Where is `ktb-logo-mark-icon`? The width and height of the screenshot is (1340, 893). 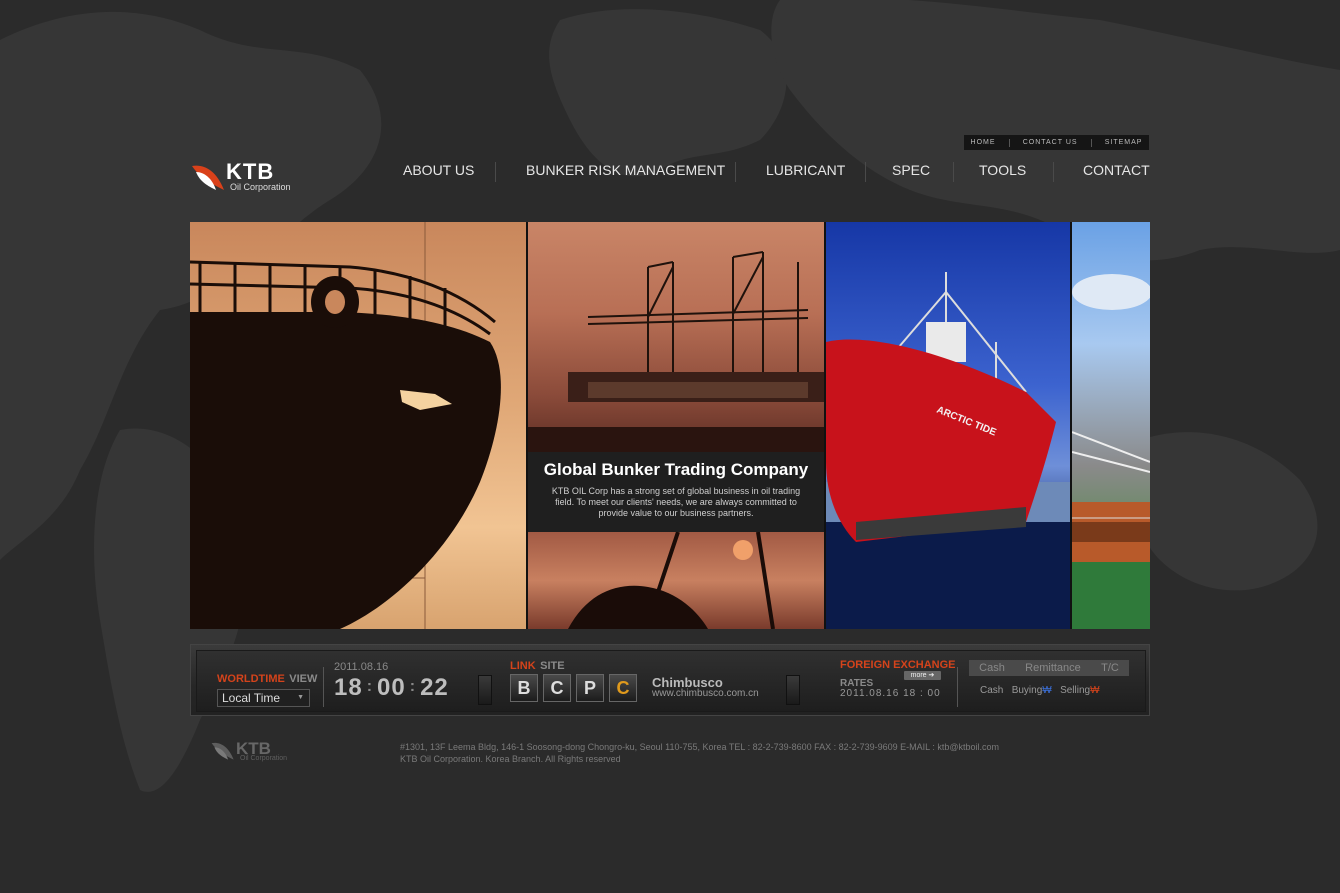
ktb-logo-mark-icon is located at coordinates (208, 177).